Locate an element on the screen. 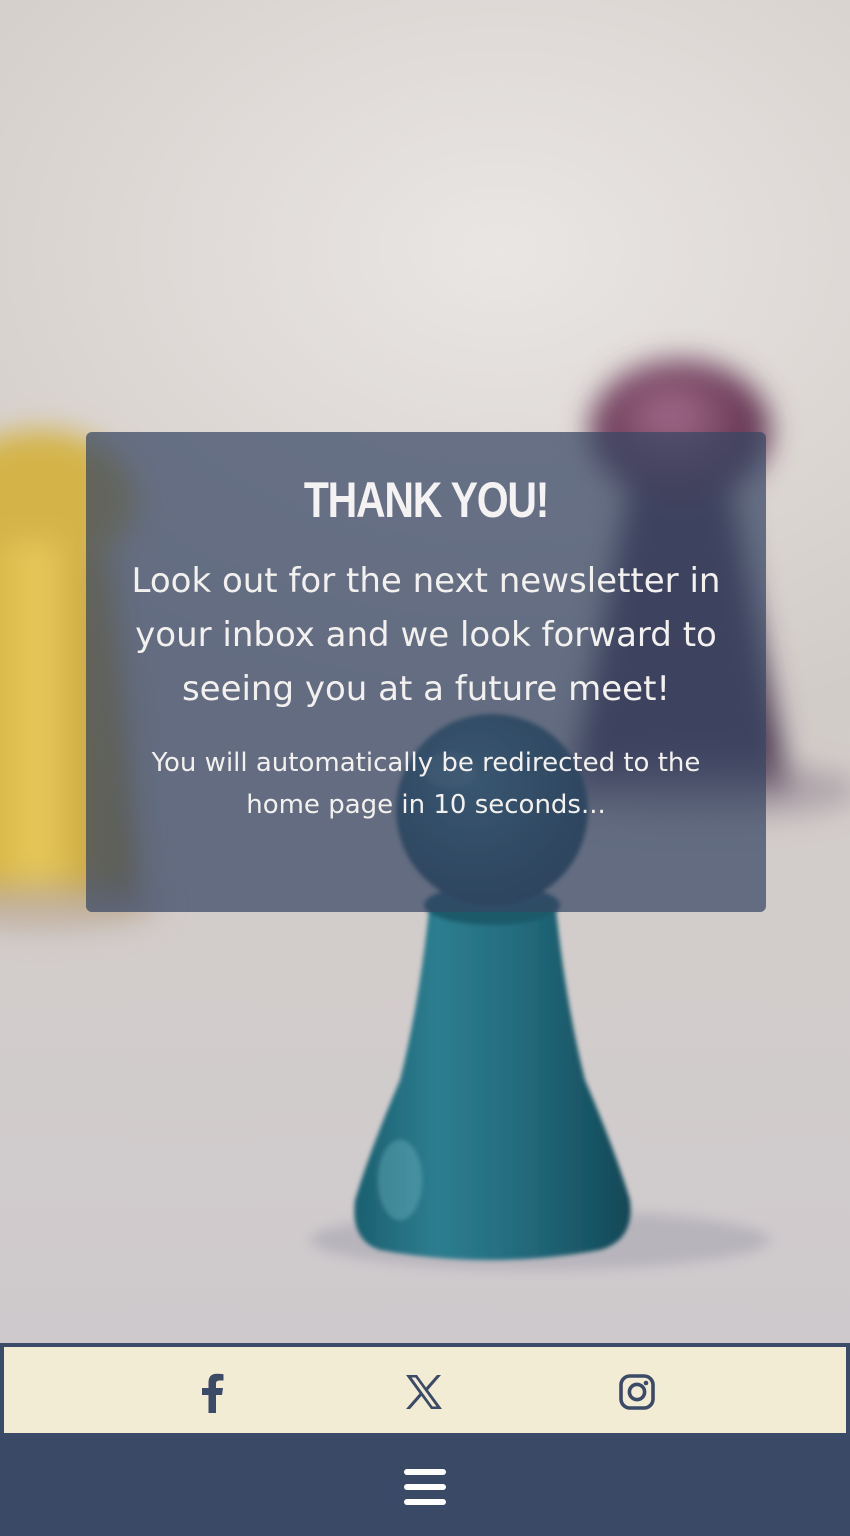  instagram-link is located at coordinates (637, 1392).